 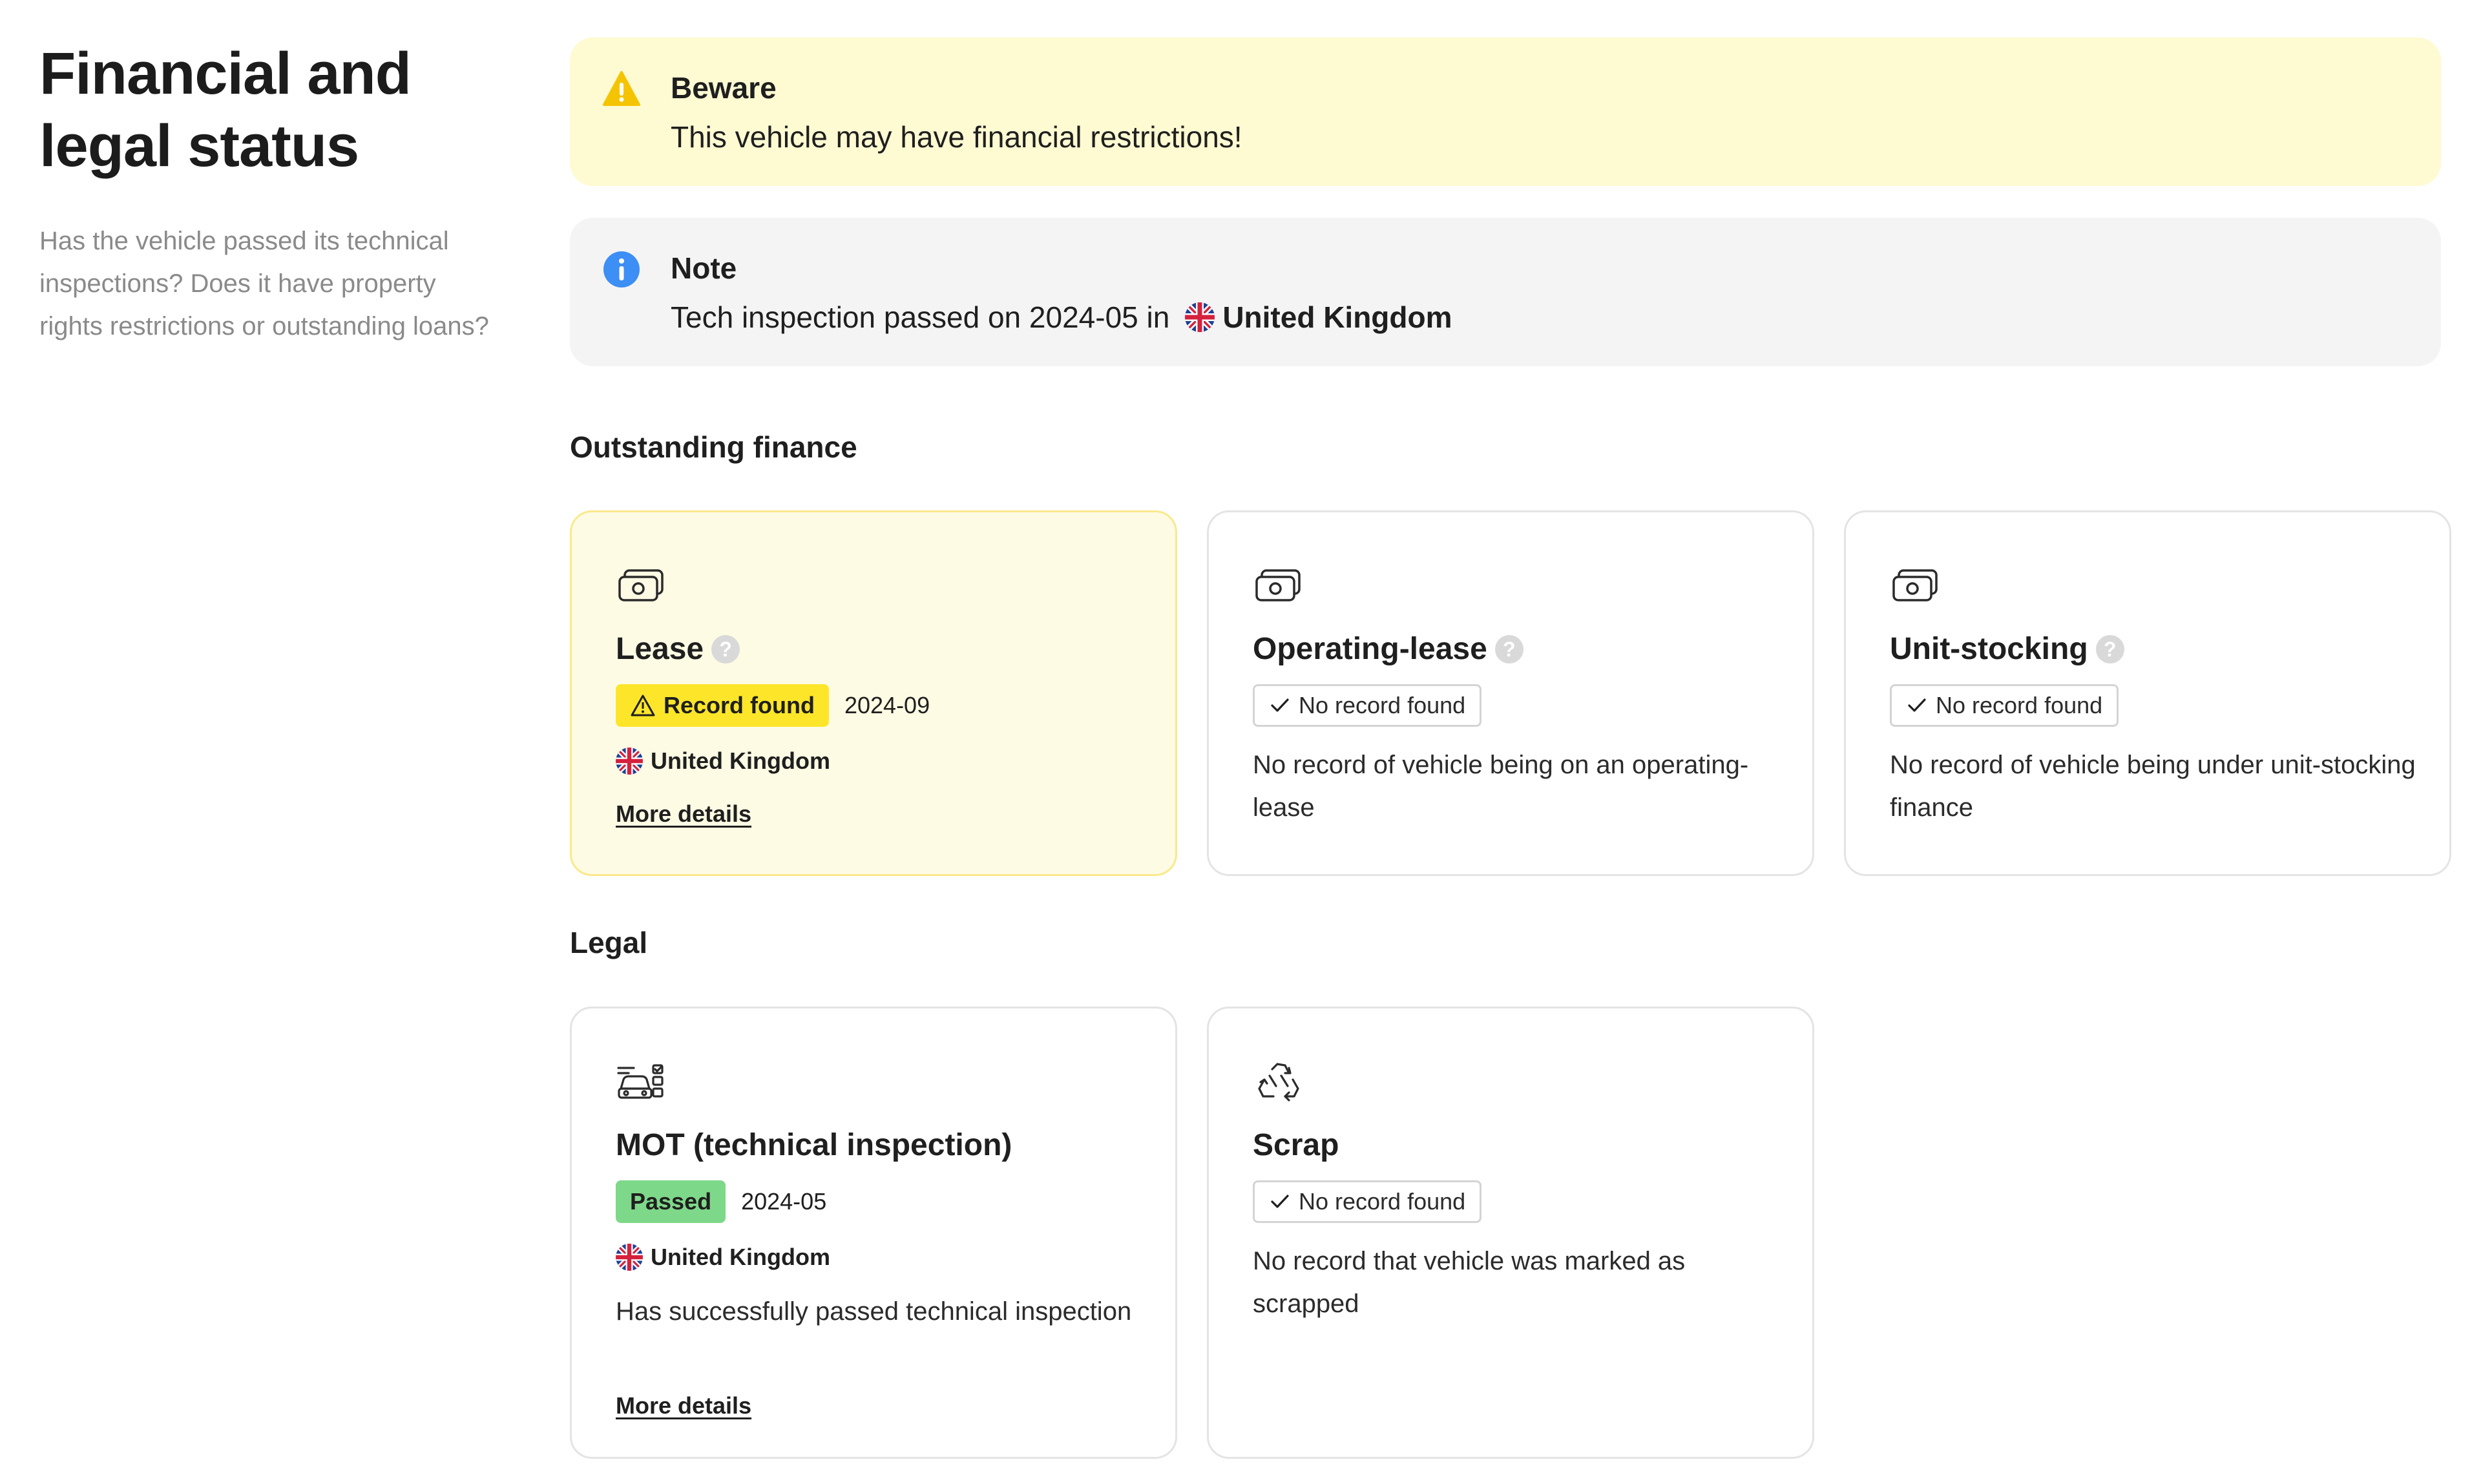 What do you see at coordinates (660, 649) in the screenshot?
I see `lease-title-text: Lease` at bounding box center [660, 649].